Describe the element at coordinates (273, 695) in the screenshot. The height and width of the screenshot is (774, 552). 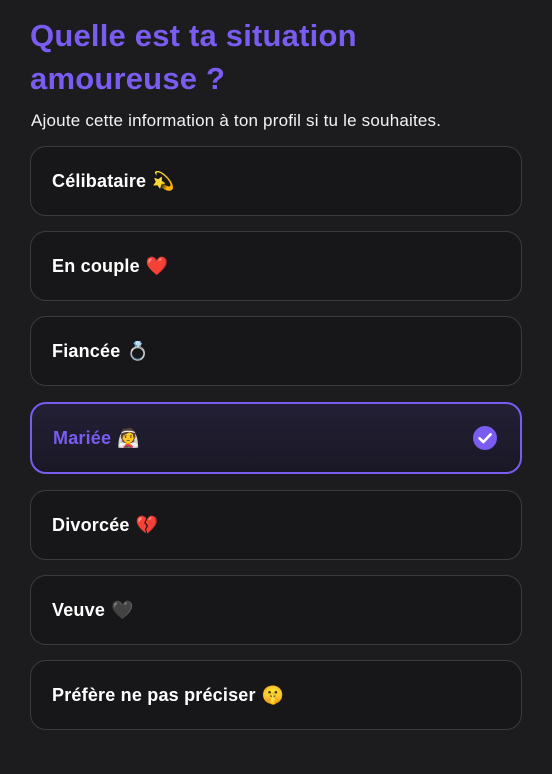
I see `shushing-face-icon: 🤫` at that location.